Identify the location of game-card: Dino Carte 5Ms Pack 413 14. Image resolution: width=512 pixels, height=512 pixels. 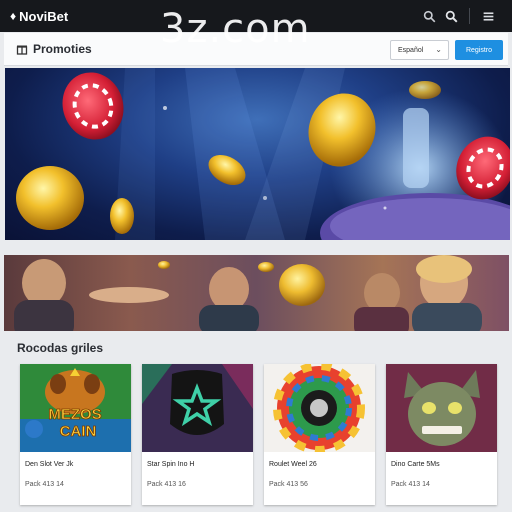
(441, 434).